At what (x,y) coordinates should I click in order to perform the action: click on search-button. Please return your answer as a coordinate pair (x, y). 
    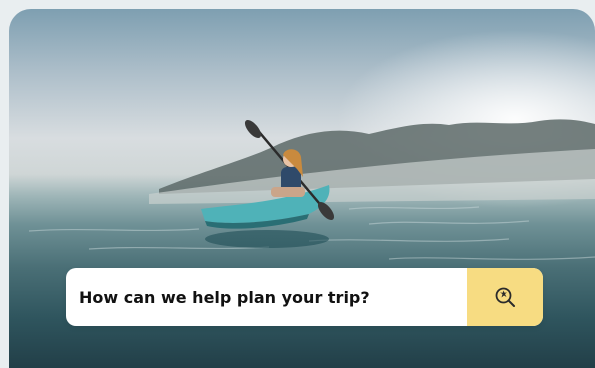
    Looking at the image, I should click on (505, 297).